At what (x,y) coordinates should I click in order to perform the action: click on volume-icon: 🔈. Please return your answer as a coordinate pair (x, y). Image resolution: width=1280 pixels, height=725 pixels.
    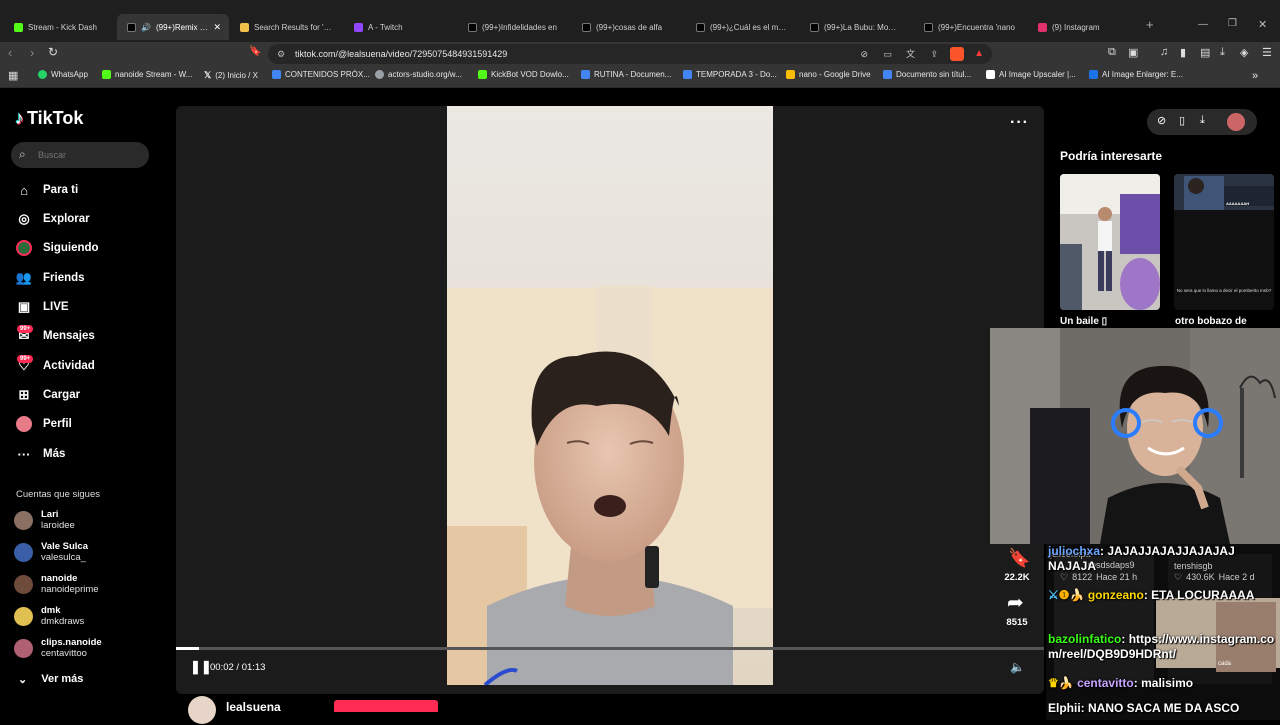
    Looking at the image, I should click on (1017, 667).